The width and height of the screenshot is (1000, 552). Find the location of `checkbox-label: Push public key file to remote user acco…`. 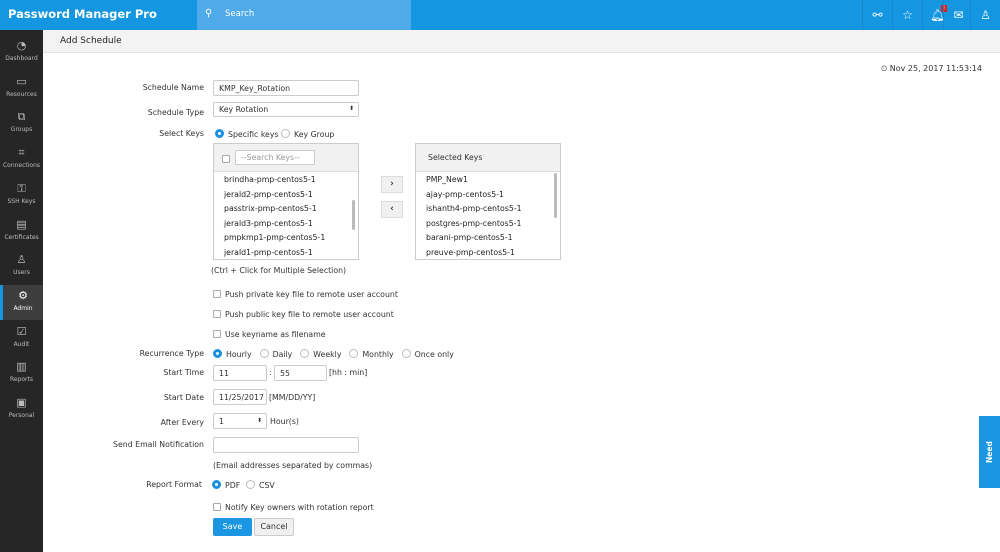

checkbox-label: Push public key file to remote user acco… is located at coordinates (309, 314).